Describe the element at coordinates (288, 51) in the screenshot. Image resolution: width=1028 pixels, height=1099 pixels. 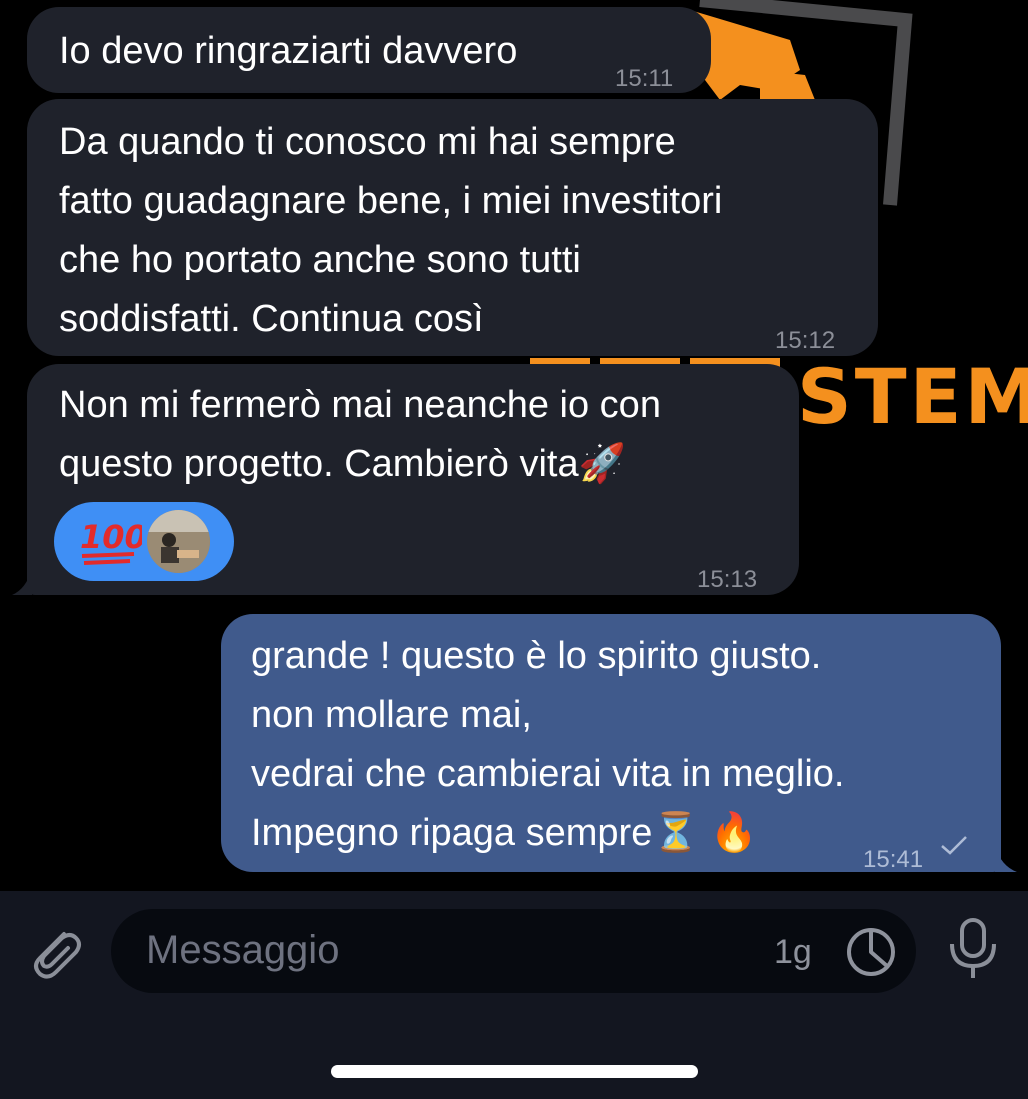
I see `message-text: Io devo ringraziarti davvero` at that location.